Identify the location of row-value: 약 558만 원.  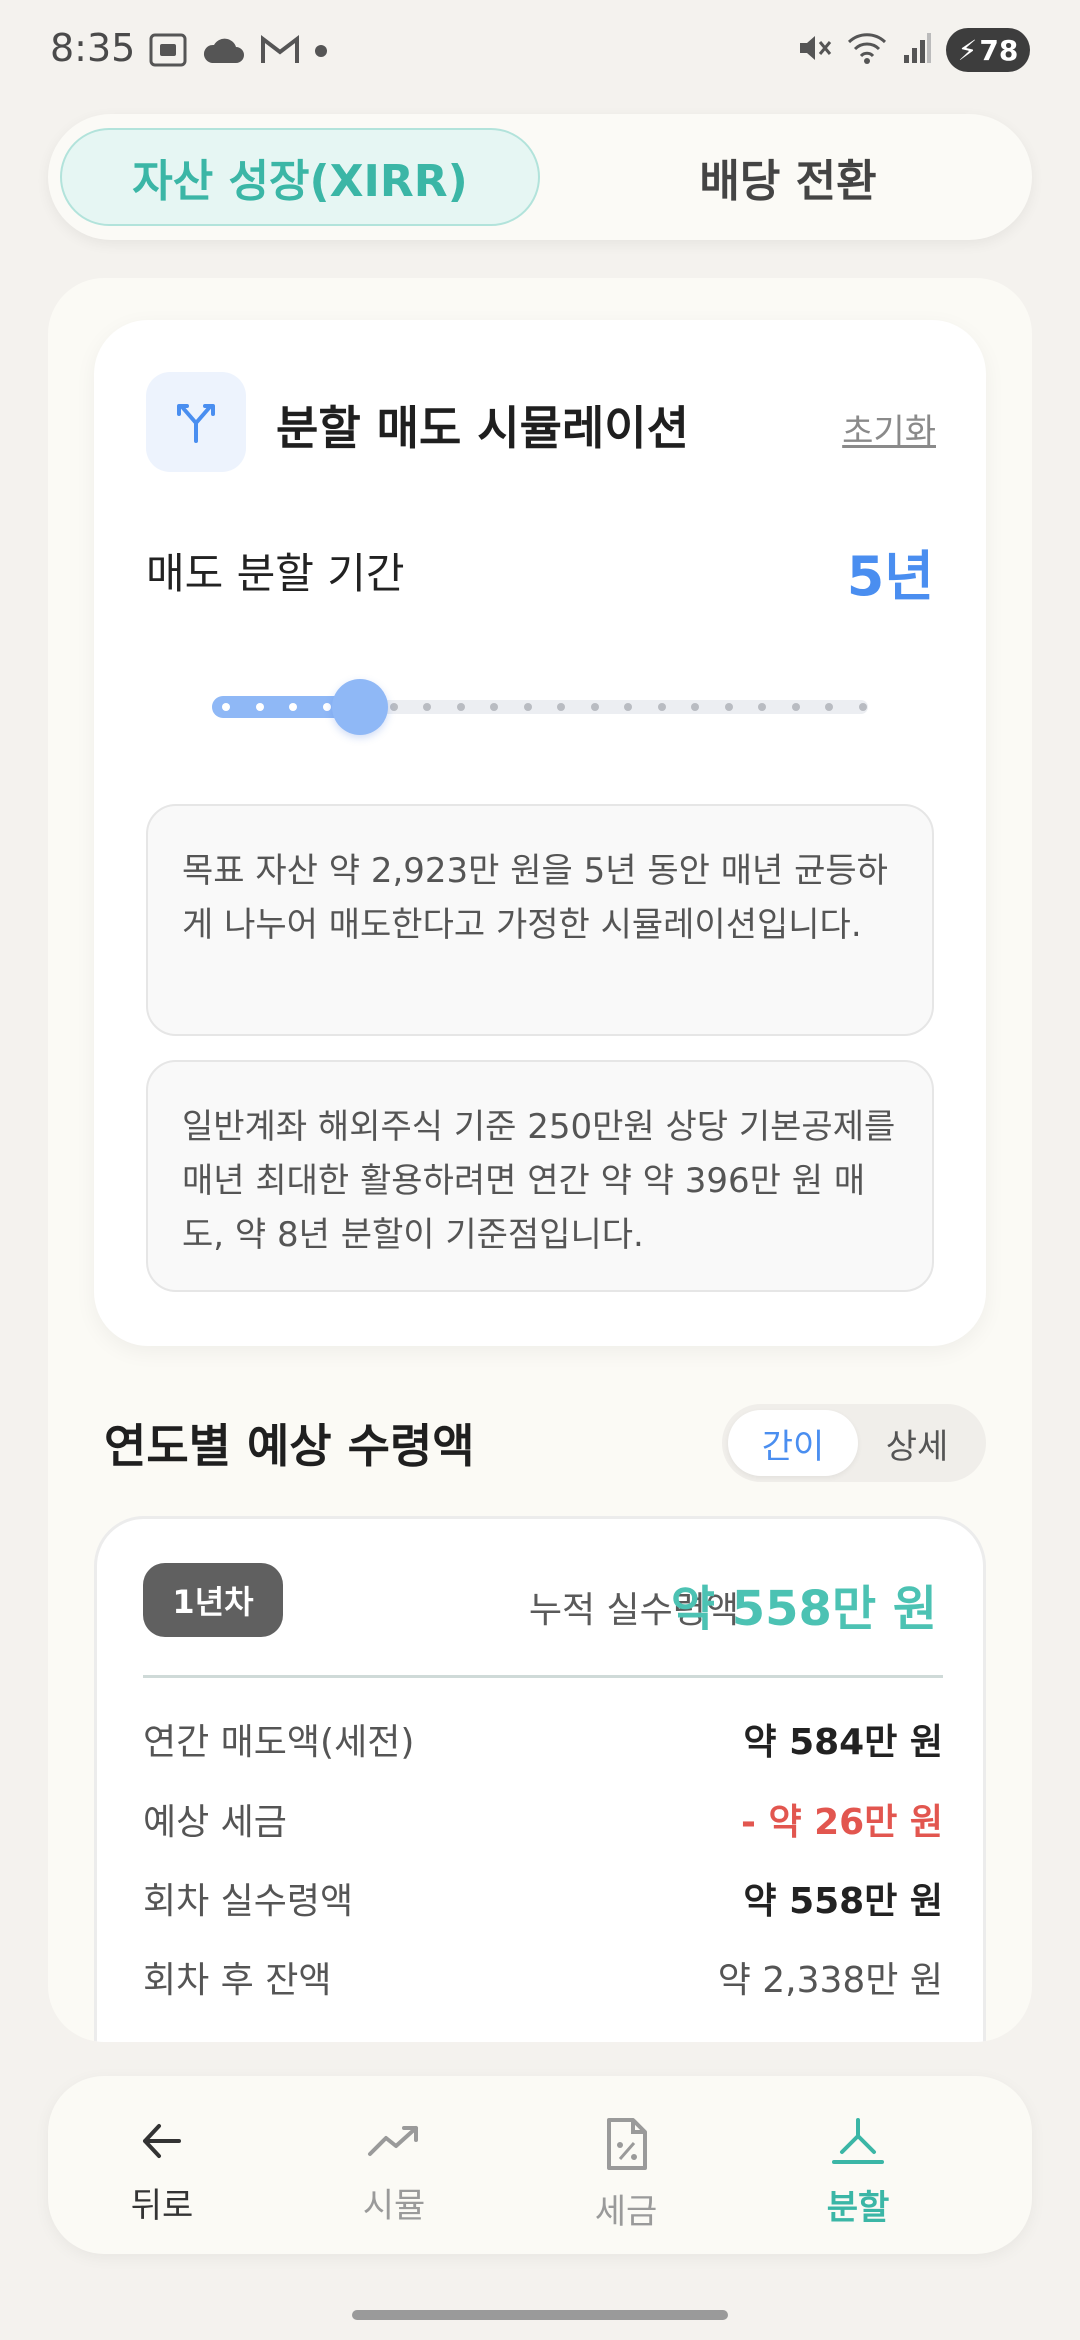
(843, 1901).